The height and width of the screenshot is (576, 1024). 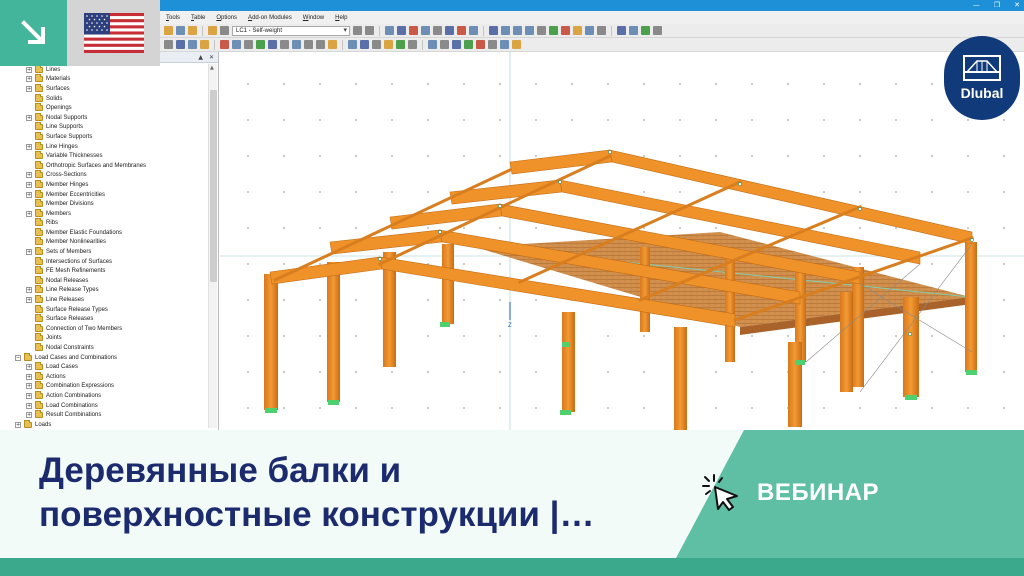 I want to click on tree-item: Member Elastic Foundations, so click(x=103, y=232).